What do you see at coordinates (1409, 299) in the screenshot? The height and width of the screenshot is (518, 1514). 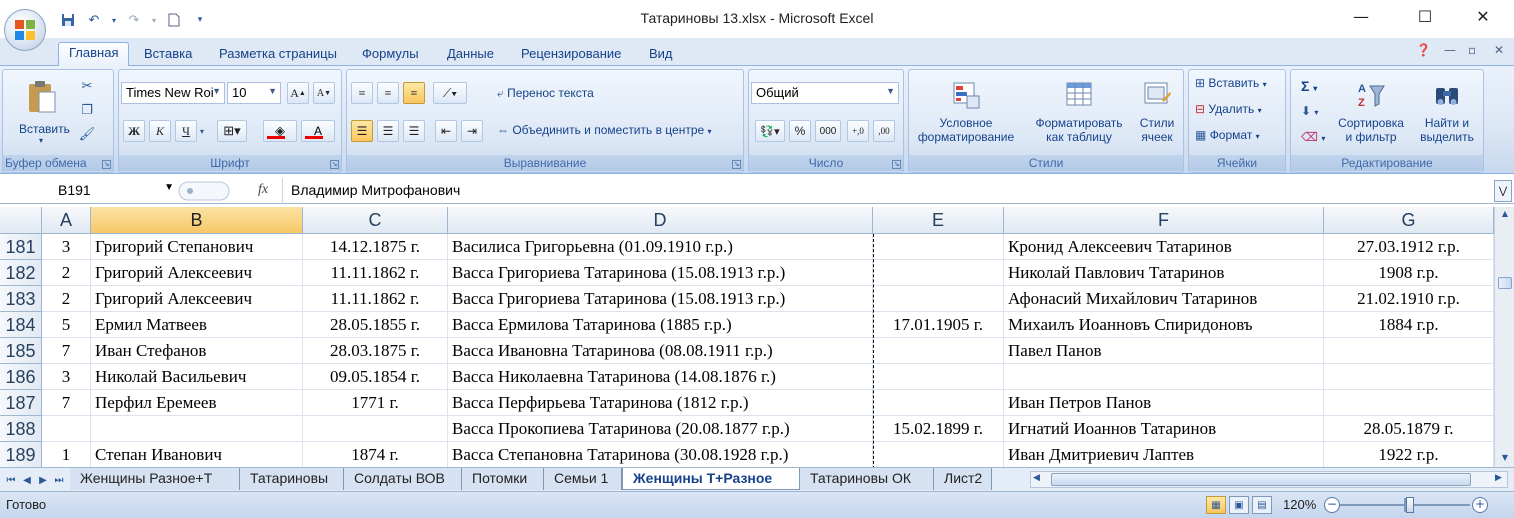 I see `cell-g: 21.02.1910 г.р.` at bounding box center [1409, 299].